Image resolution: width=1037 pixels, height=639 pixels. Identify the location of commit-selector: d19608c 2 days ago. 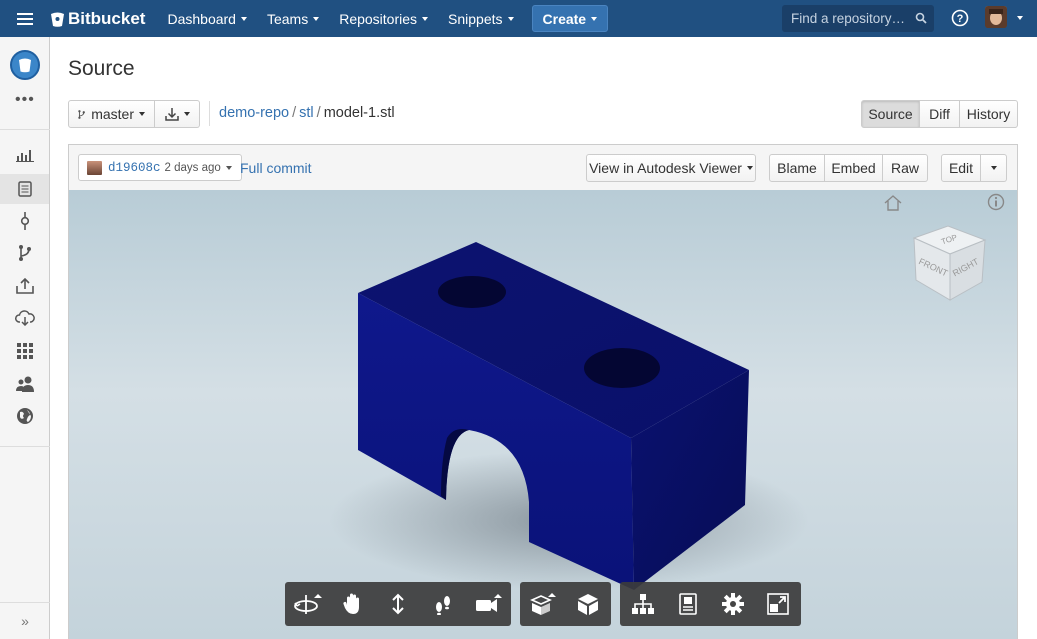
(160, 167).